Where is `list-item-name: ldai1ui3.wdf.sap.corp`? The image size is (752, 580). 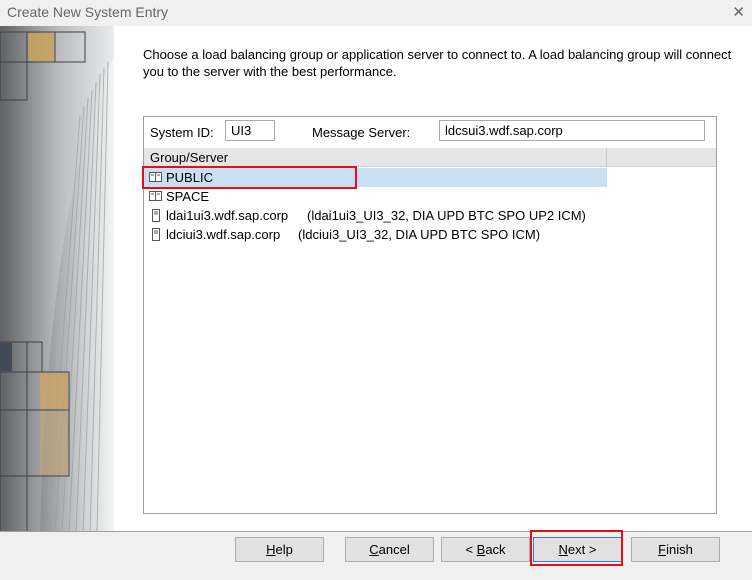 list-item-name: ldai1ui3.wdf.sap.corp is located at coordinates (227, 215).